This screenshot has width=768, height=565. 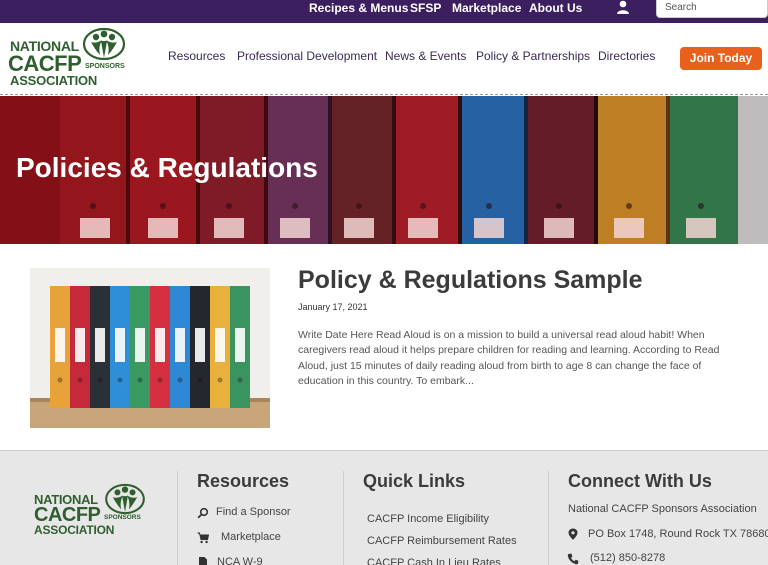 I want to click on nav-item-resources: Resources, so click(x=196, y=56).